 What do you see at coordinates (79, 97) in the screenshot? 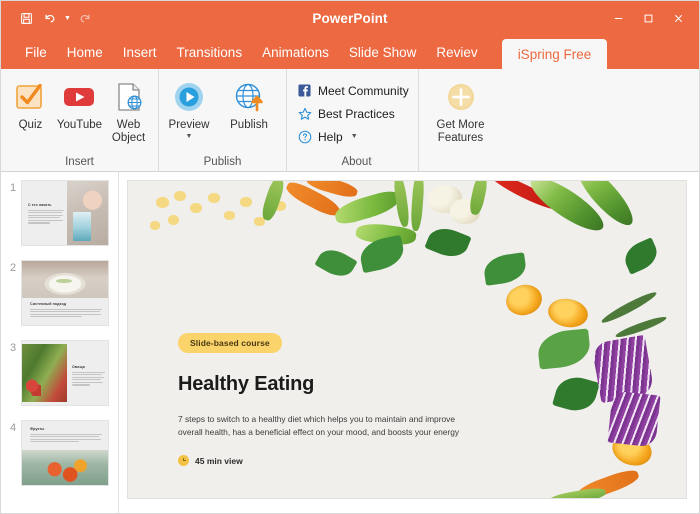
I see `youtube-icon` at bounding box center [79, 97].